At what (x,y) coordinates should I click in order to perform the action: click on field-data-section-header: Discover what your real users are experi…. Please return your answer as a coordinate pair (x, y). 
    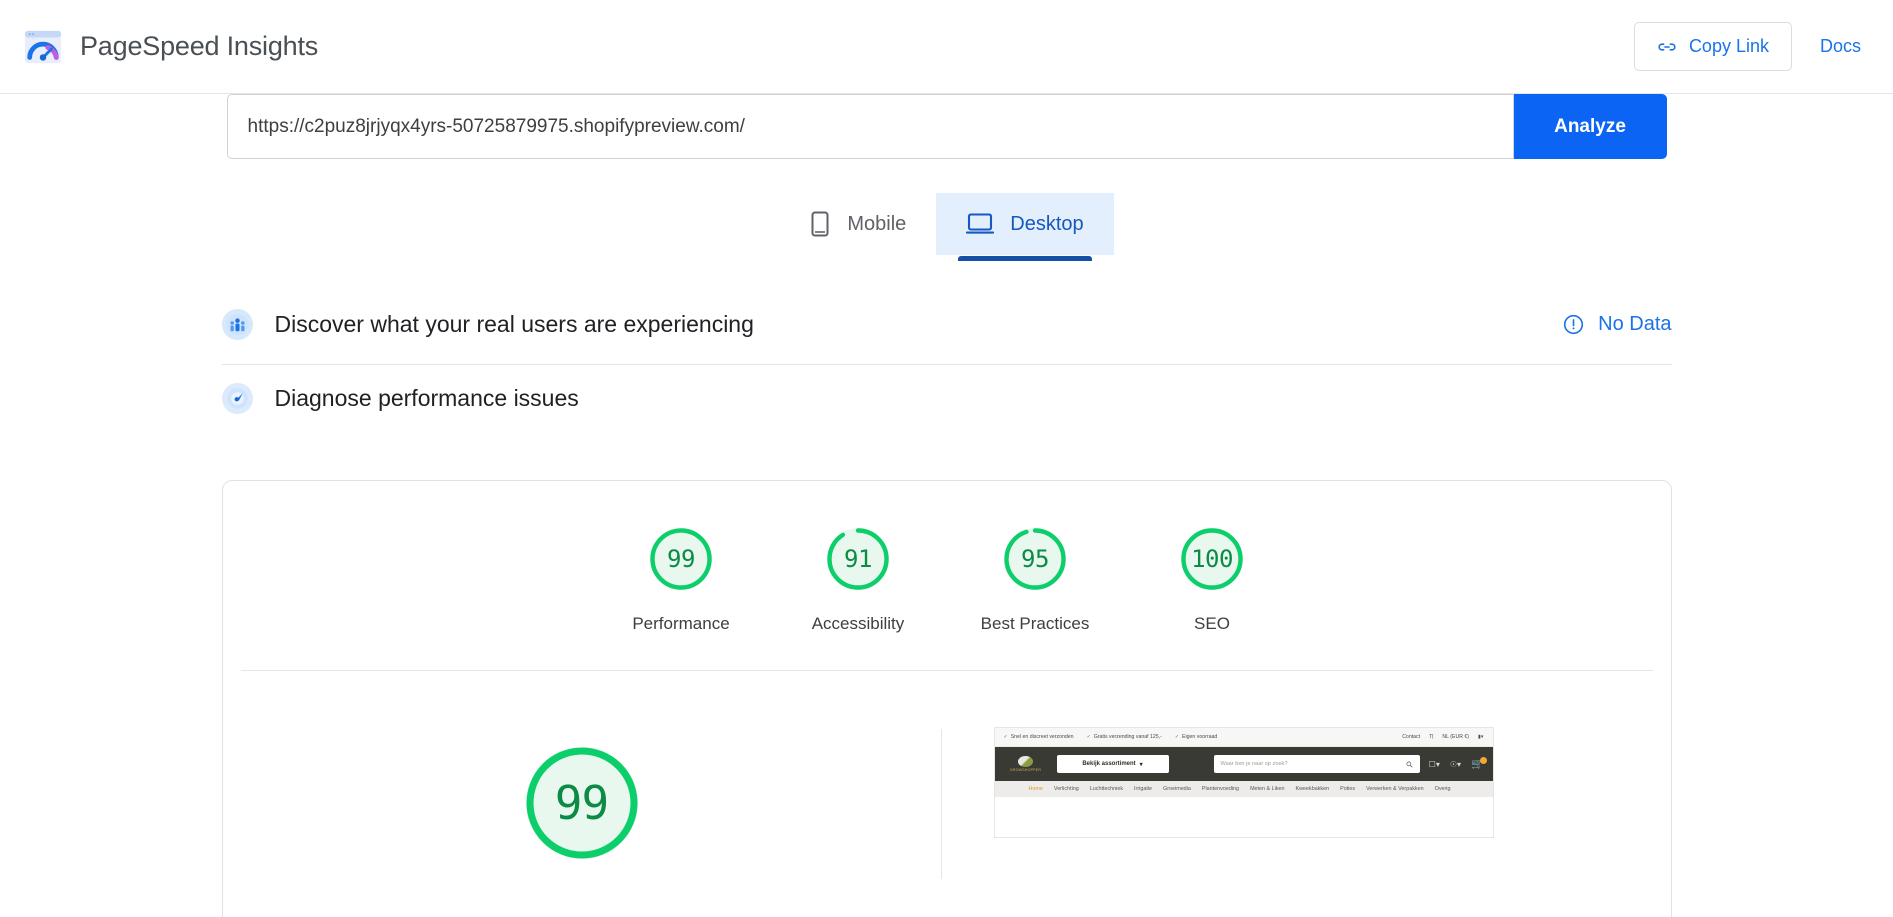
    Looking at the image, I should click on (946, 328).